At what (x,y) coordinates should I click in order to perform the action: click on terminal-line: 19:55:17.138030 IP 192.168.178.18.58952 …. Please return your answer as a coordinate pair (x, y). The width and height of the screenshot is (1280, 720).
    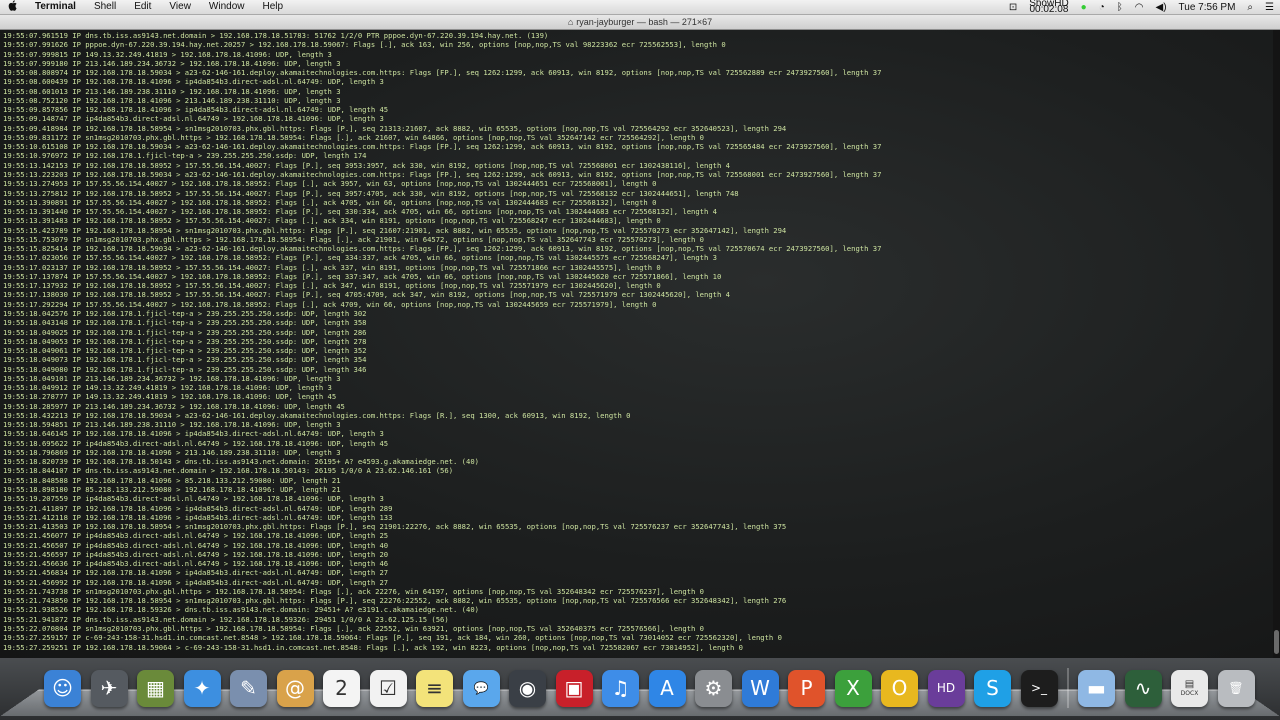
    Looking at the image, I should click on (366, 295).